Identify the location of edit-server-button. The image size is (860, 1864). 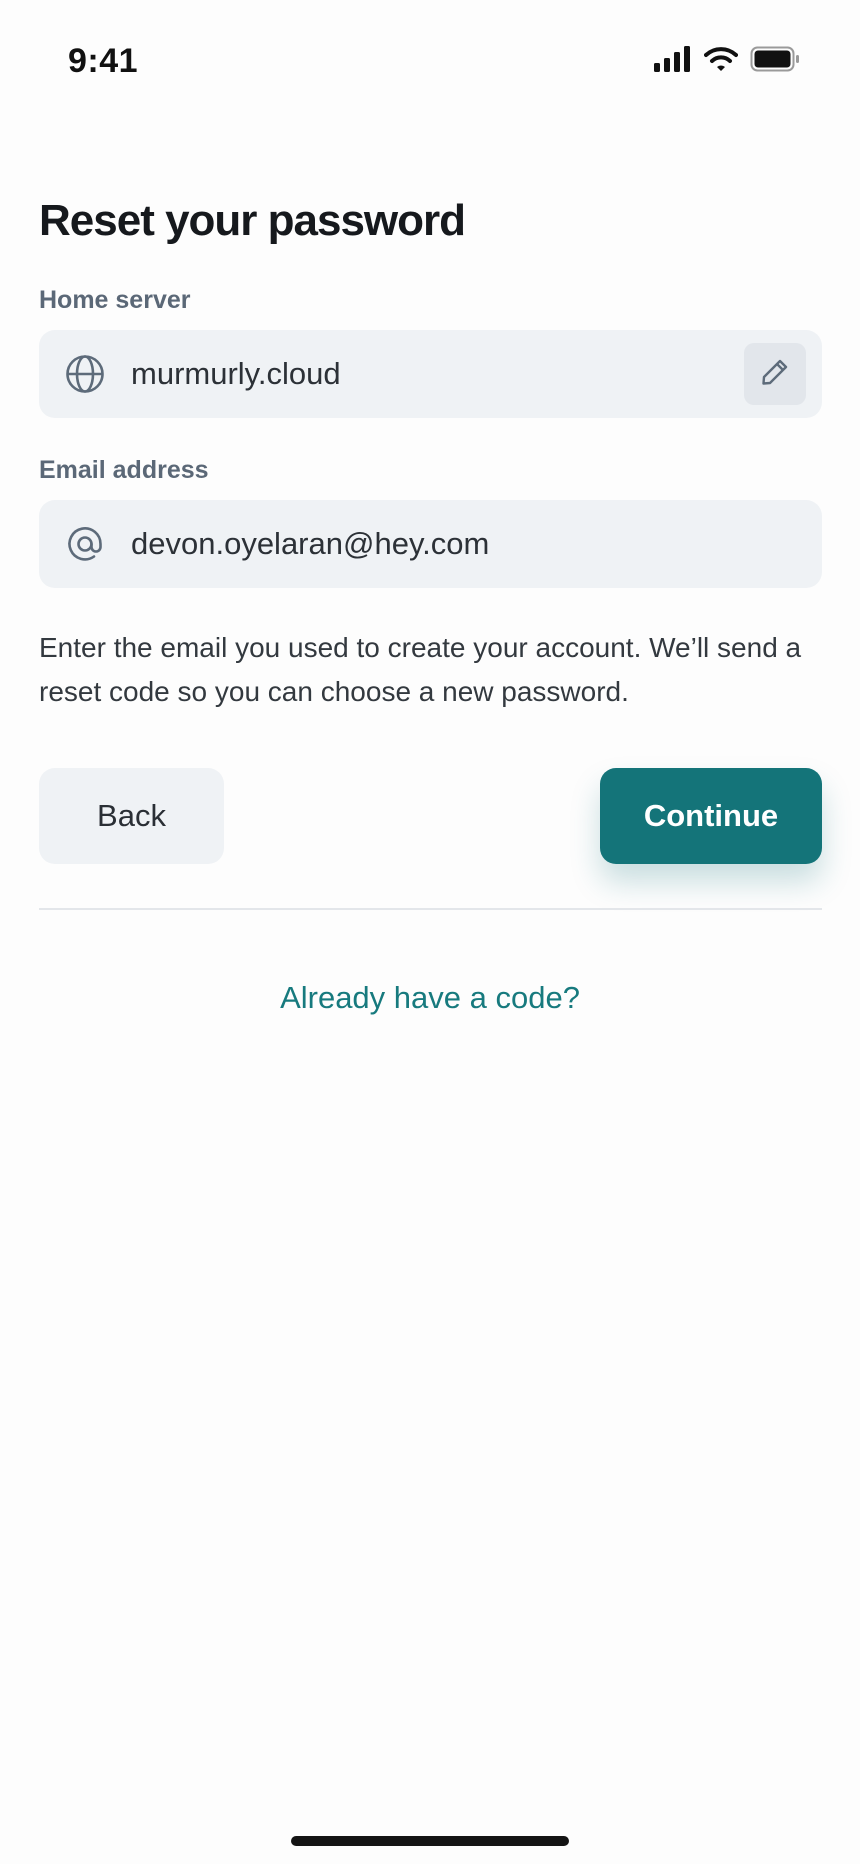
(775, 374).